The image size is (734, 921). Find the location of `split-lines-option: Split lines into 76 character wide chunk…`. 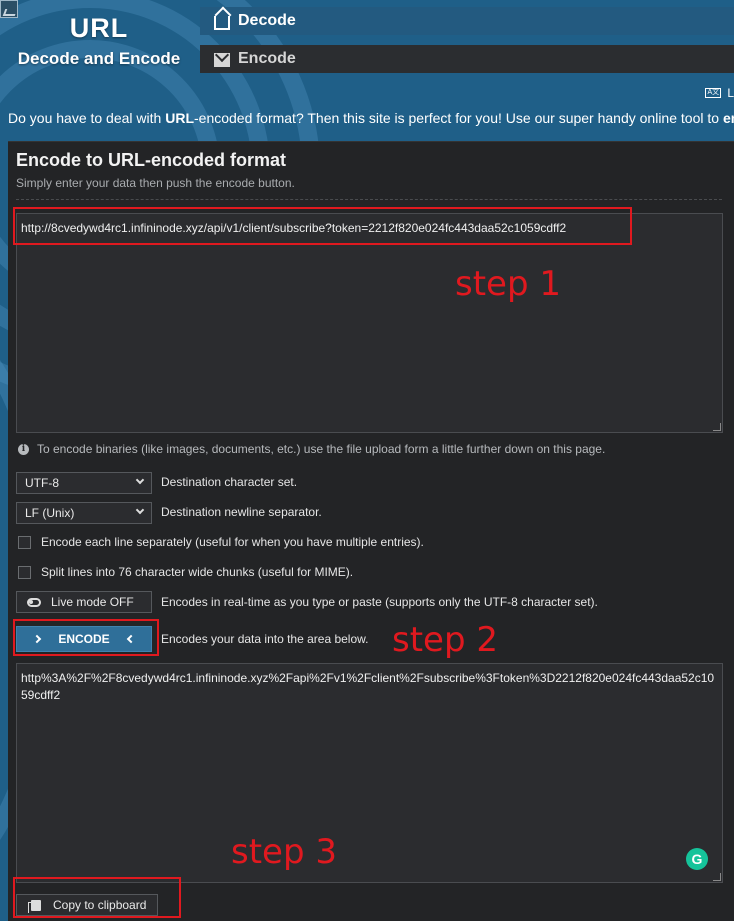

split-lines-option: Split lines into 76 character wide chunk… is located at coordinates (185, 572).